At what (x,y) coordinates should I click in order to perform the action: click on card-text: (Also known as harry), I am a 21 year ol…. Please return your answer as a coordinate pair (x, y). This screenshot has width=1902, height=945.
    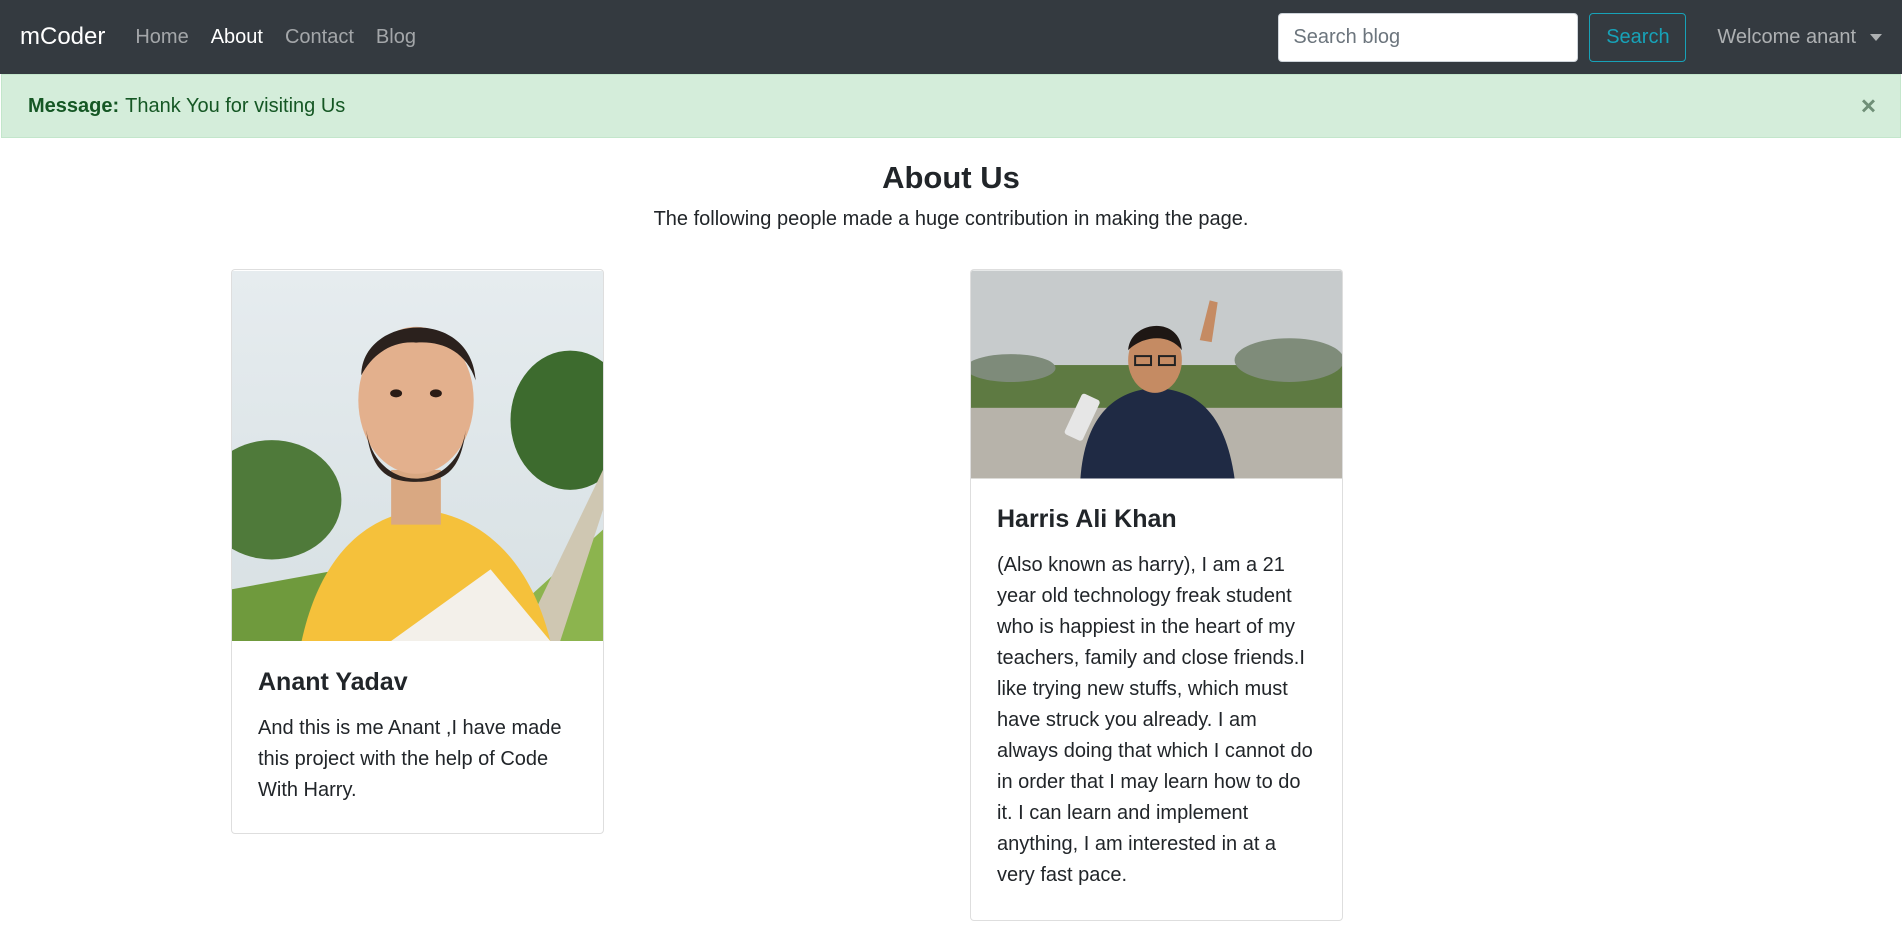
    Looking at the image, I should click on (1155, 720).